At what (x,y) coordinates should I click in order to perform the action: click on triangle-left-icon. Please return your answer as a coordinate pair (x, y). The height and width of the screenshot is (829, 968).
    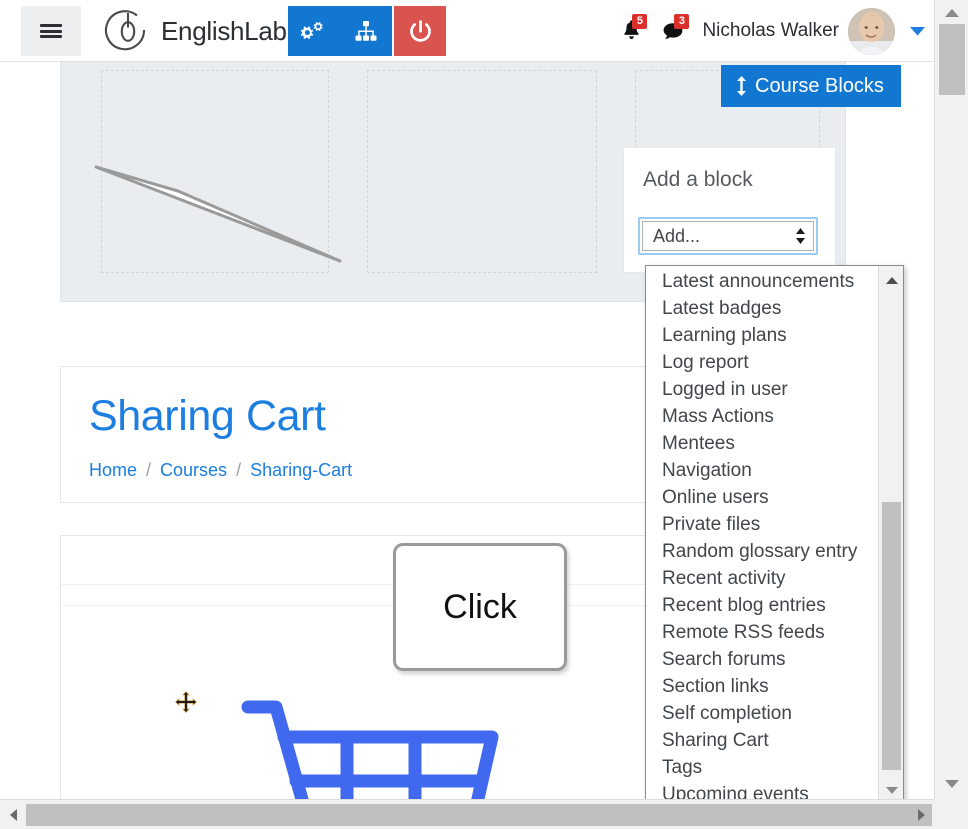
    Looking at the image, I should click on (13, 814).